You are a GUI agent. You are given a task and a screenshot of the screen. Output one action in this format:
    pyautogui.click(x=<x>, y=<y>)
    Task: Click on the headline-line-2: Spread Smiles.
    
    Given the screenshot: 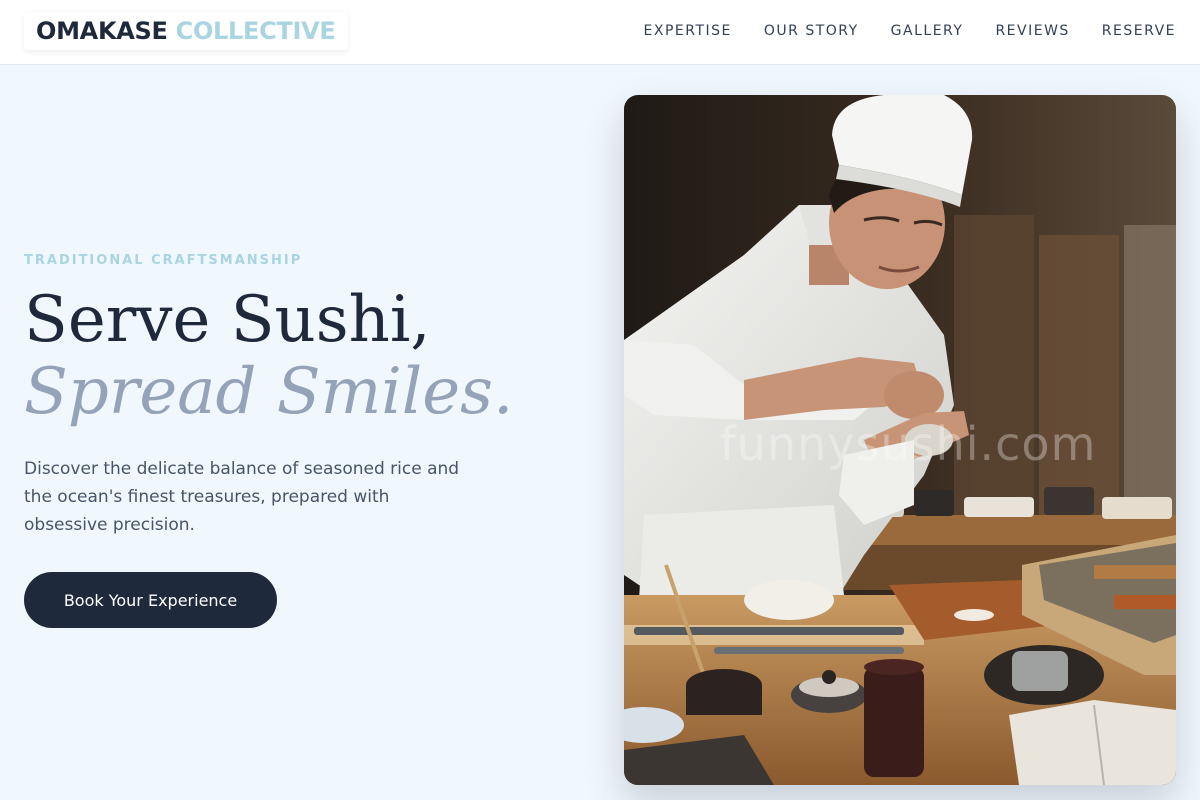 What is the action you would take?
    pyautogui.click(x=269, y=392)
    